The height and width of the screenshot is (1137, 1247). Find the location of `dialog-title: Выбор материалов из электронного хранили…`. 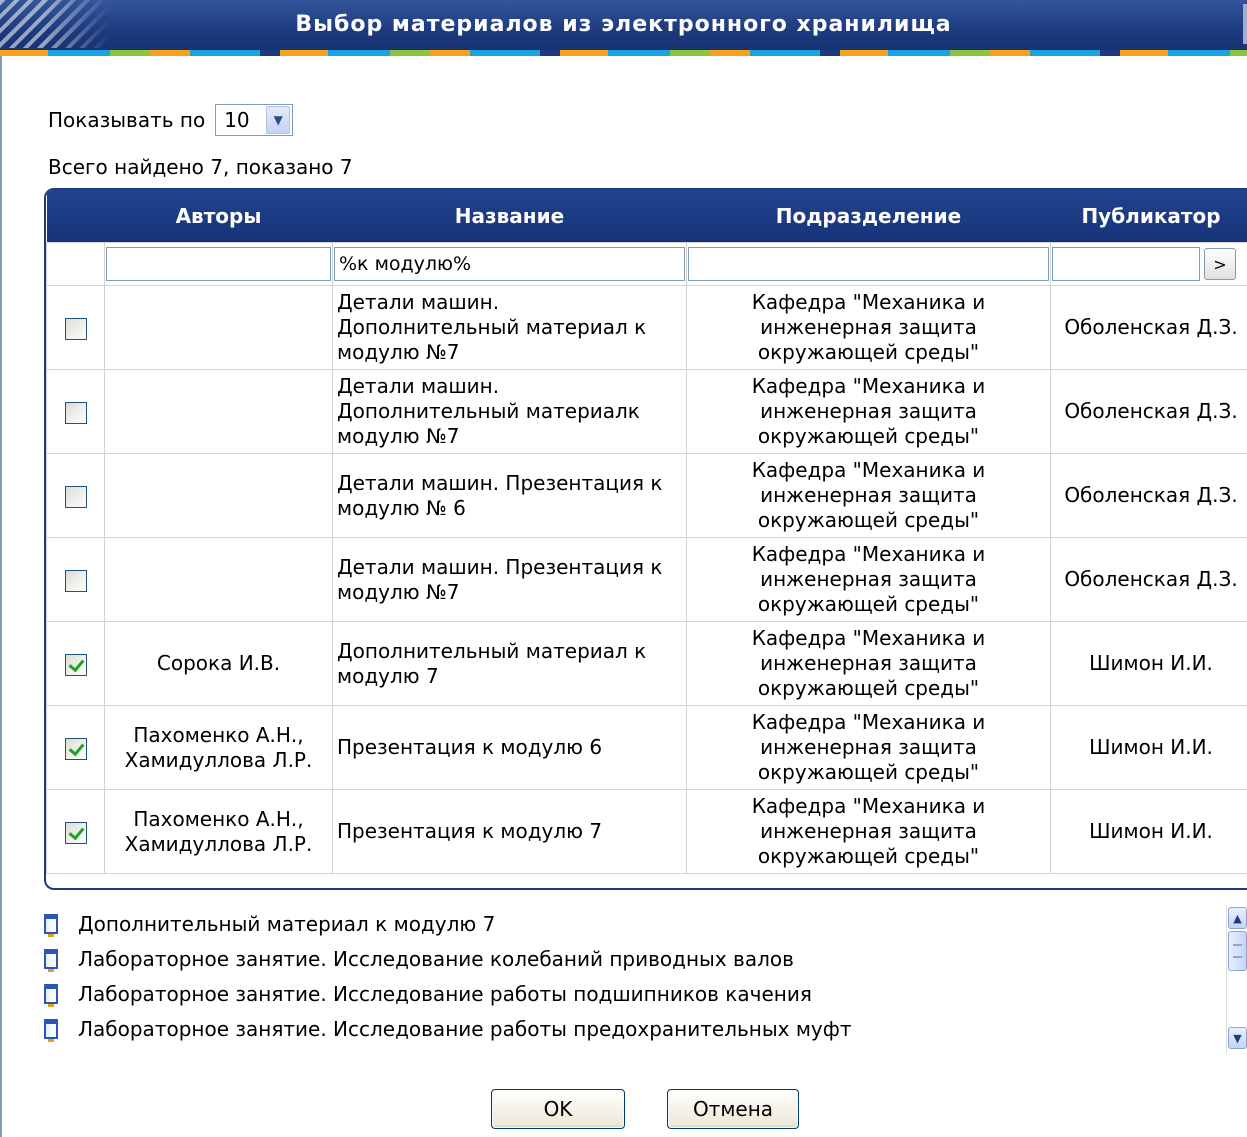

dialog-title: Выбор материалов из электронного хранили… is located at coordinates (623, 24).